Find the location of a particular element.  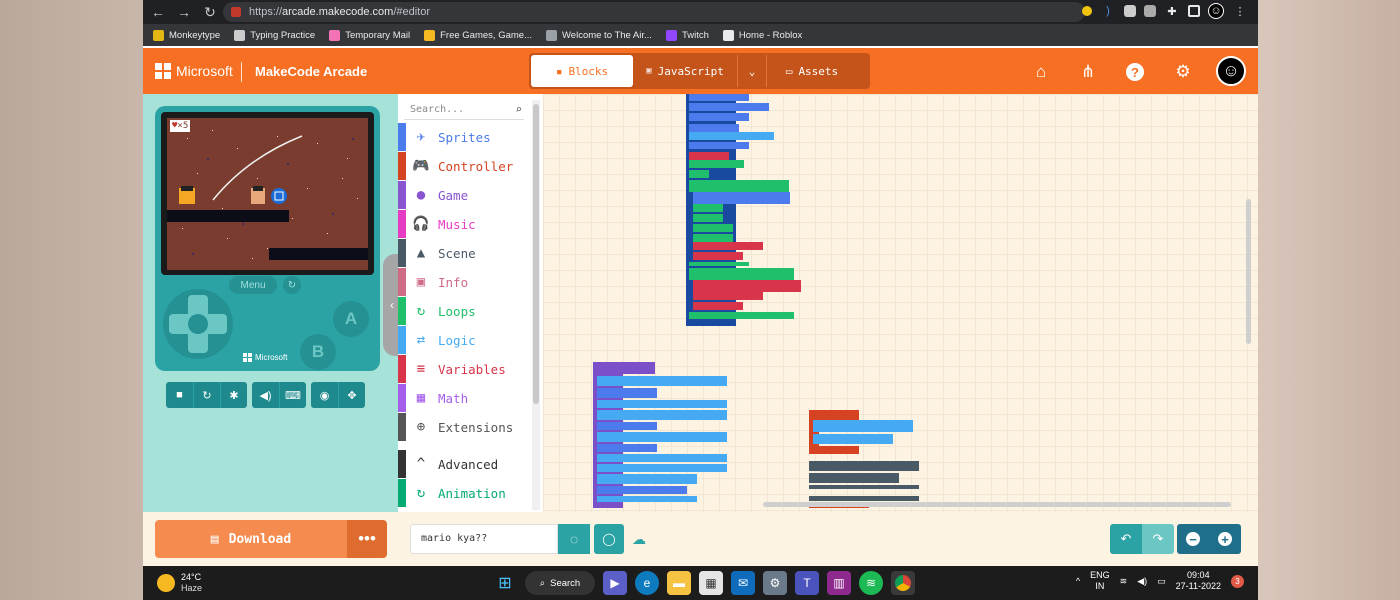

workspace-horizontal-scrollbar is located at coordinates (997, 504).